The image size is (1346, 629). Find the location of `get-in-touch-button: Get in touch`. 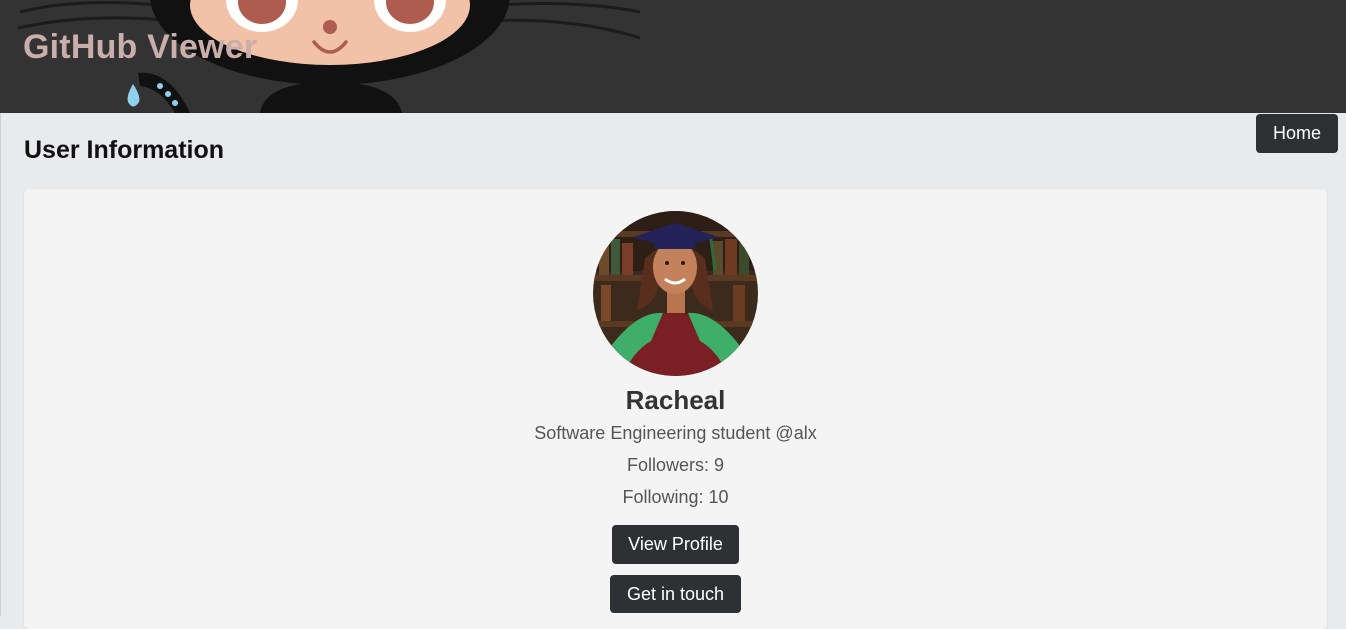

get-in-touch-button: Get in touch is located at coordinates (675, 594).